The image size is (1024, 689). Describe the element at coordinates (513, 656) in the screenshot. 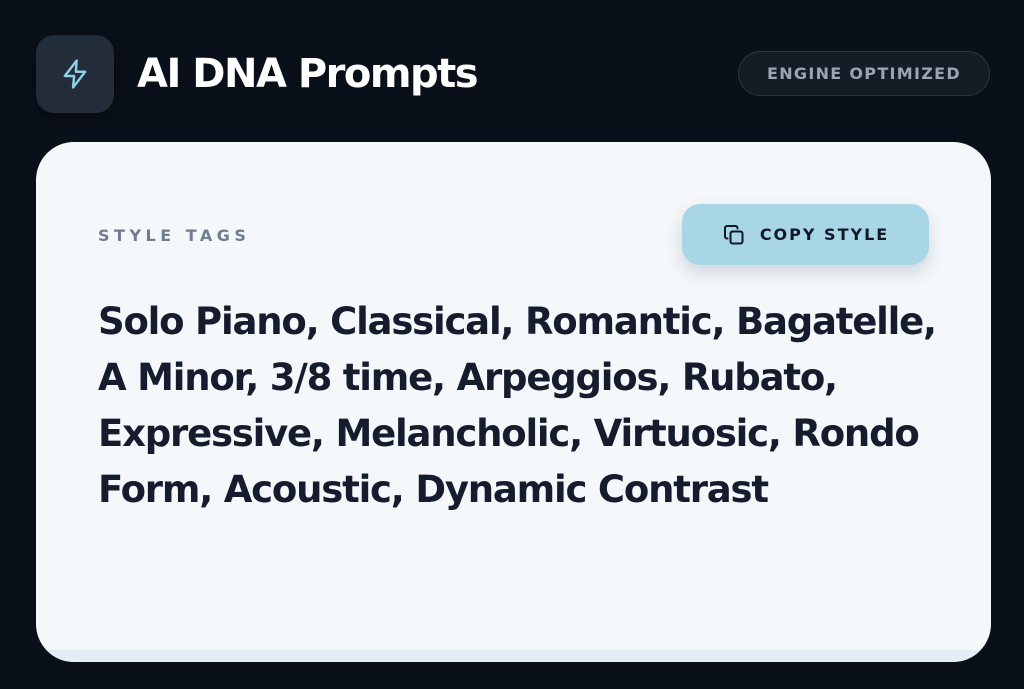

I see `card-footer-divider` at that location.